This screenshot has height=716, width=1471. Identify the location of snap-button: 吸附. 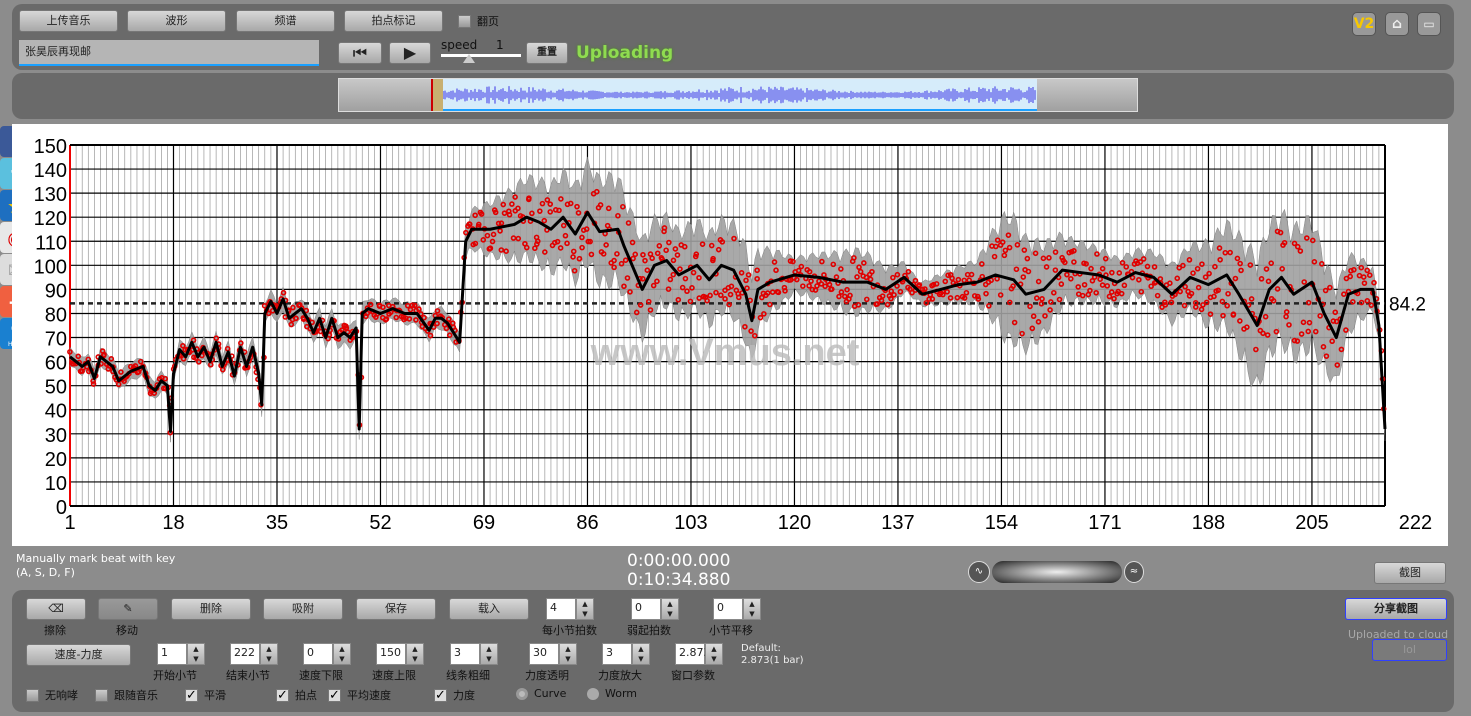
(303, 609).